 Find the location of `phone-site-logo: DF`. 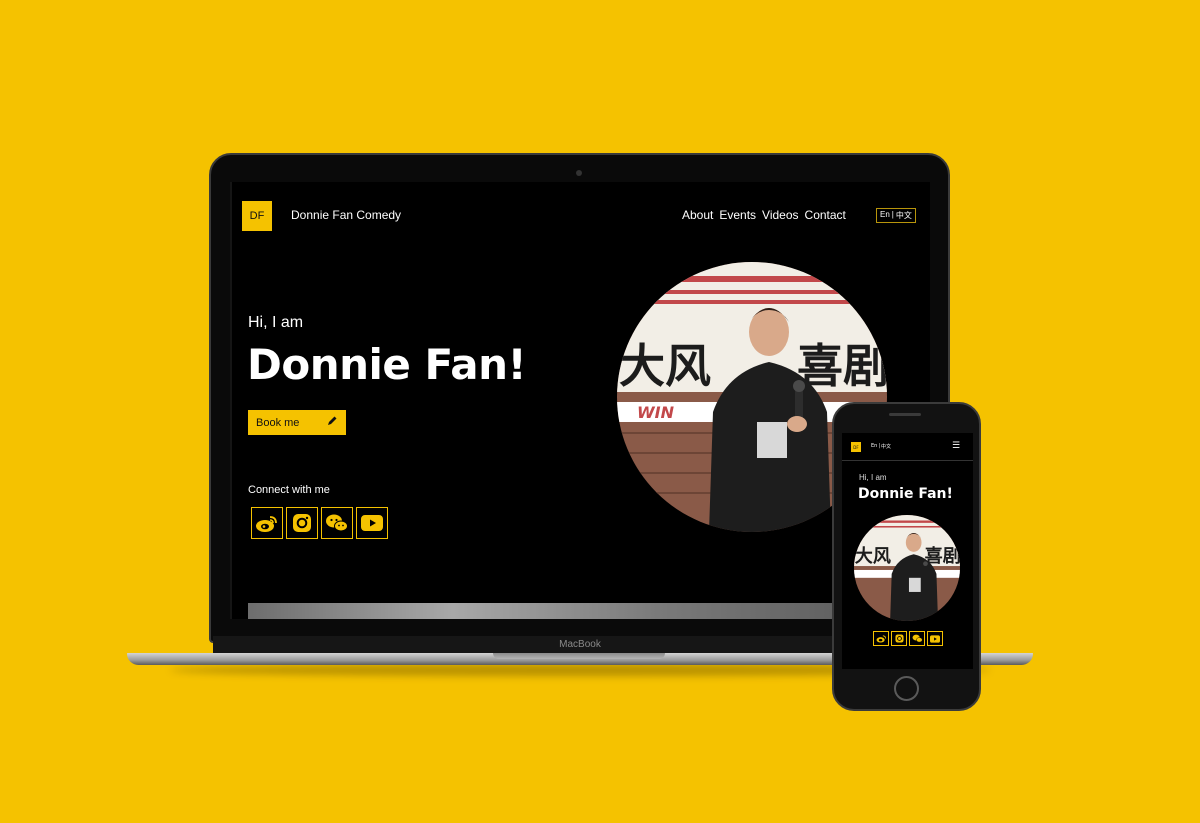

phone-site-logo: DF is located at coordinates (856, 447).